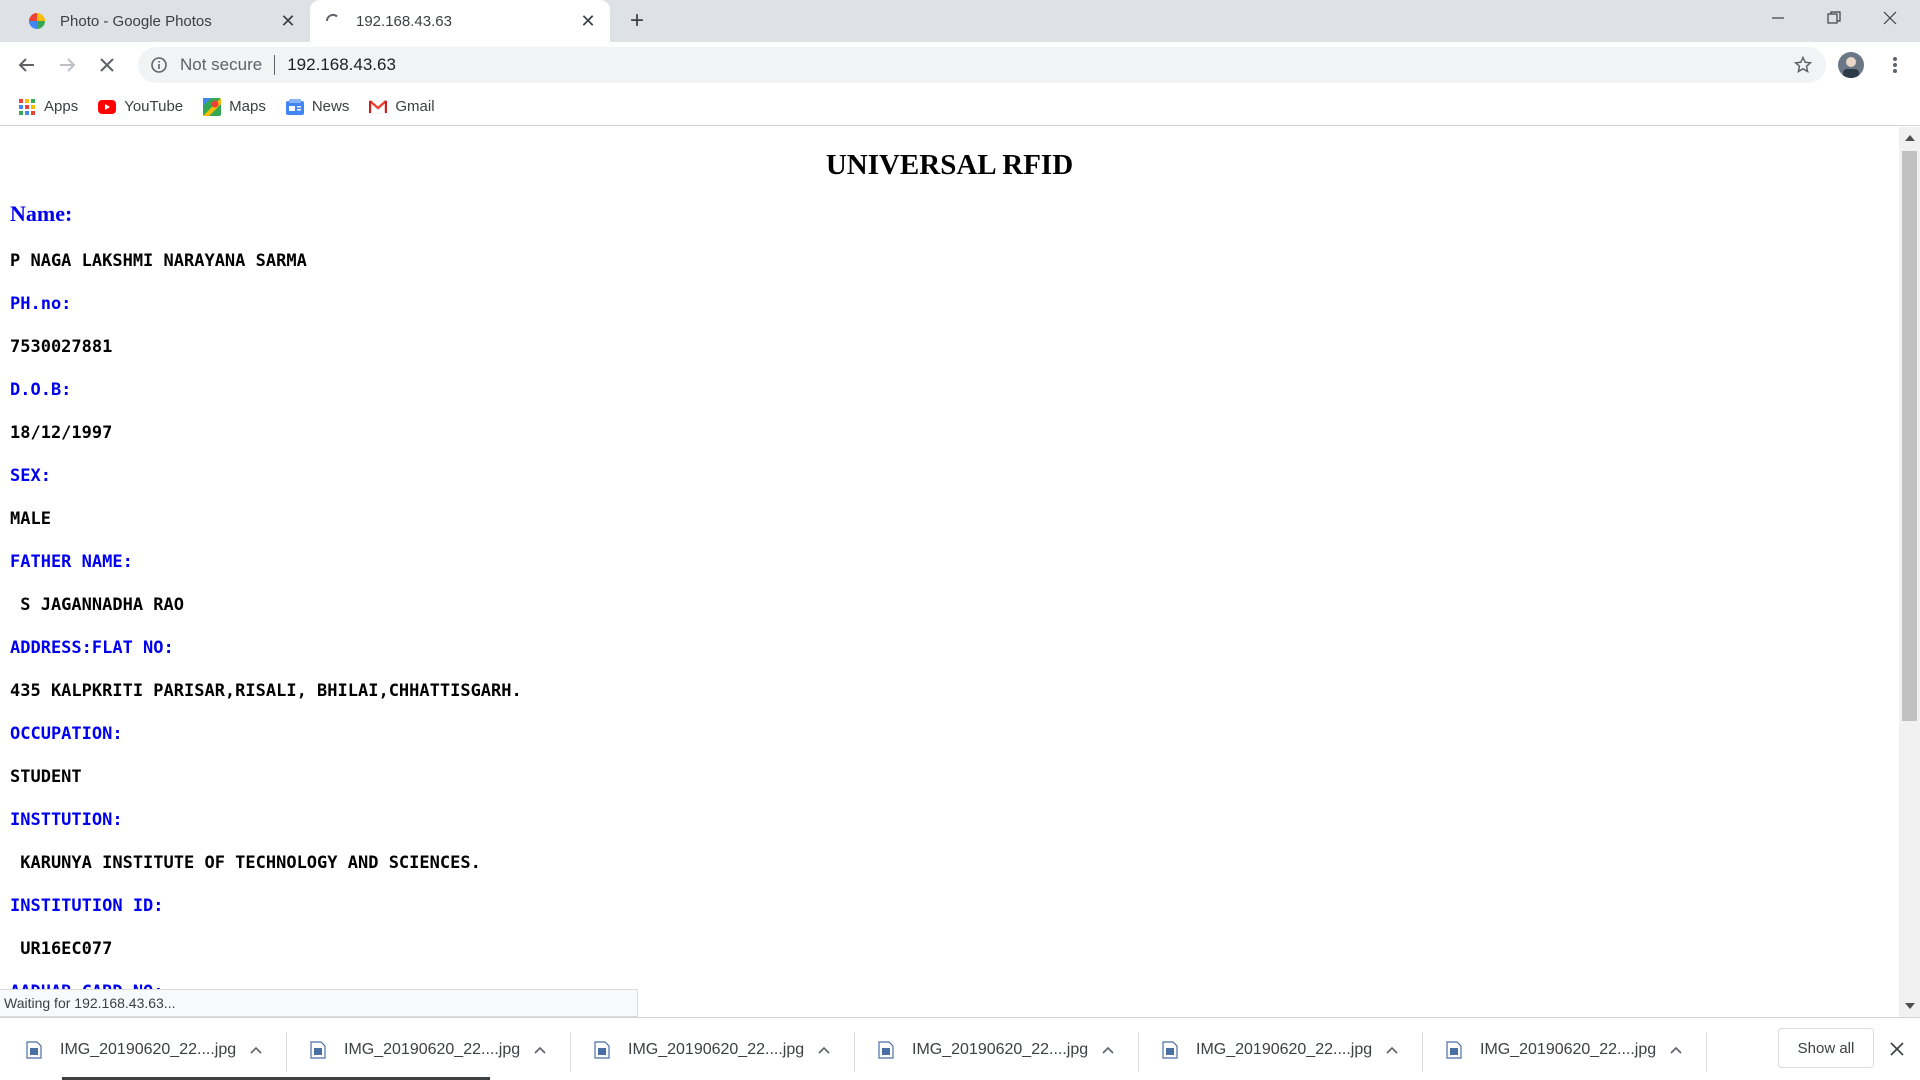 This screenshot has height=1080, width=1920. What do you see at coordinates (71, 562) in the screenshot?
I see `father-name-label: FATHER NAME:` at bounding box center [71, 562].